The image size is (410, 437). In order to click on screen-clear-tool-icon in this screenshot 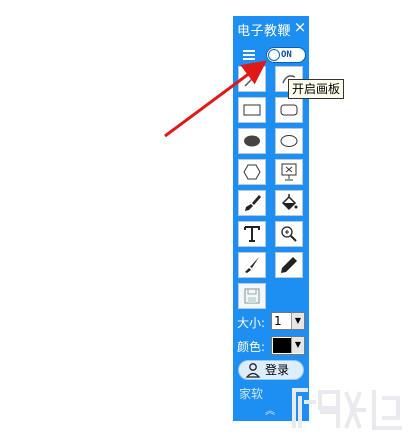, I will do `click(289, 172)`.